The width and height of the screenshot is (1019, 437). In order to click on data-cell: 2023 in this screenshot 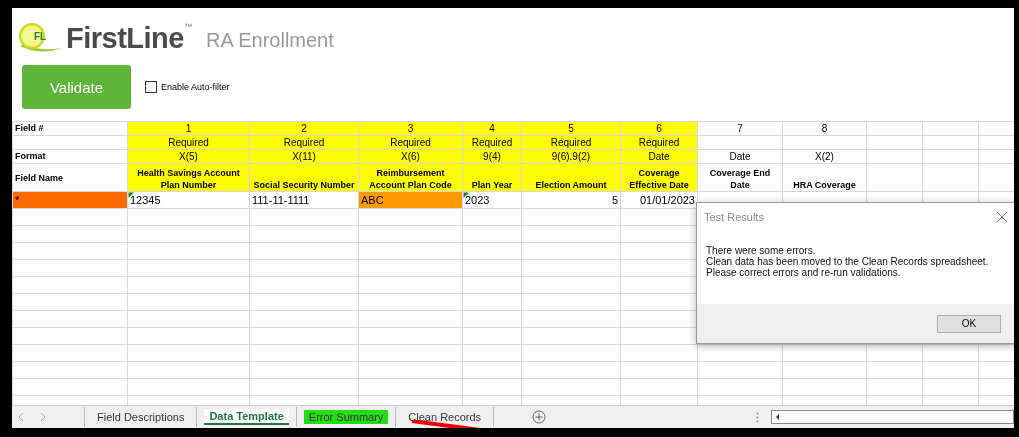, I will do `click(492, 200)`.